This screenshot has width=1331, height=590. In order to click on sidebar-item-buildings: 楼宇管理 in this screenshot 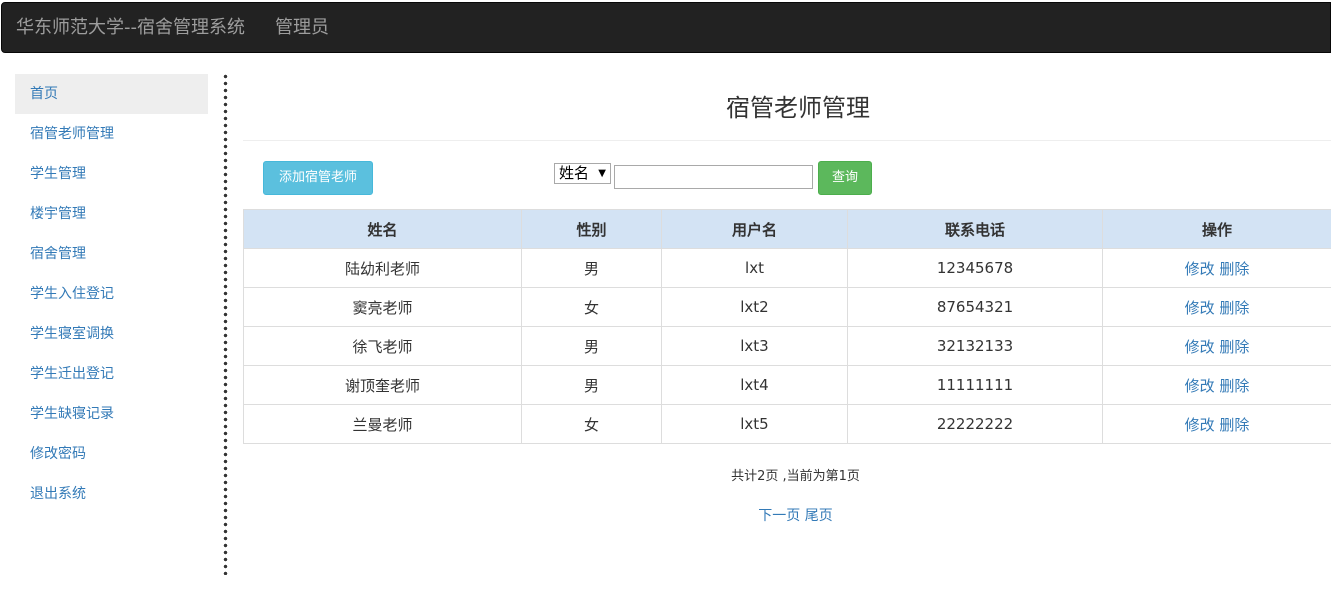, I will do `click(111, 214)`.